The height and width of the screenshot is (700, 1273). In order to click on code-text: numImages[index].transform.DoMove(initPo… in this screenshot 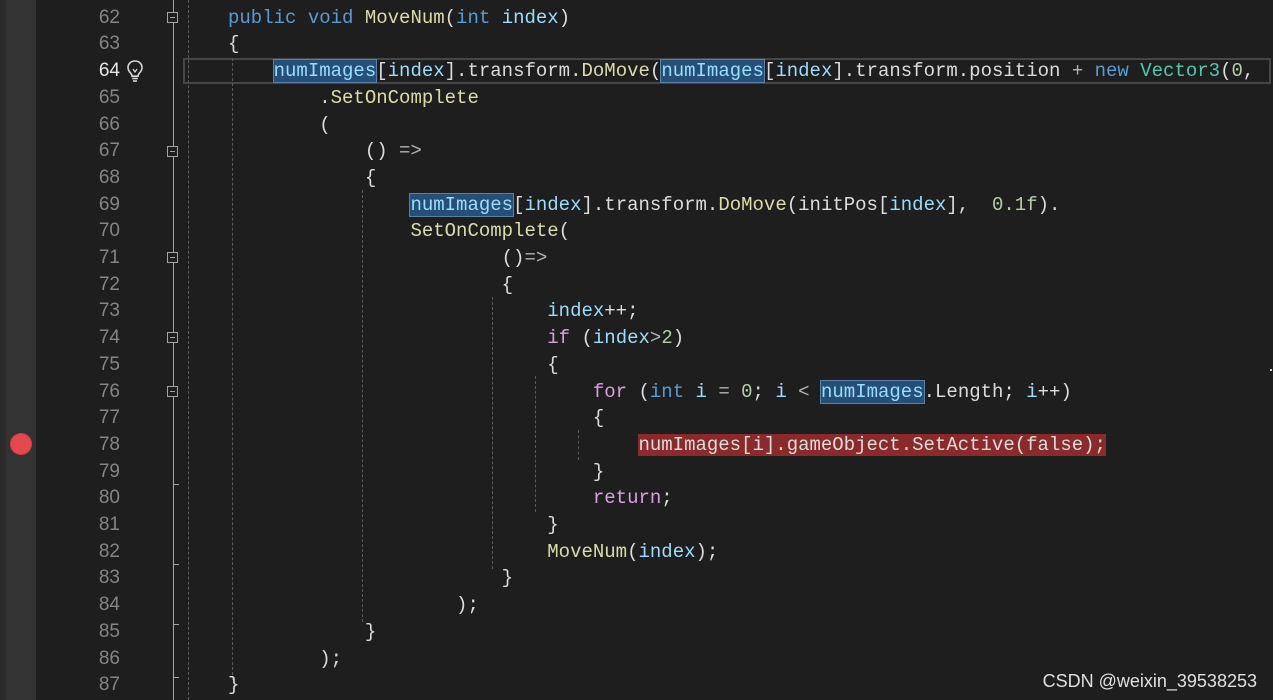, I will do `click(644, 205)`.